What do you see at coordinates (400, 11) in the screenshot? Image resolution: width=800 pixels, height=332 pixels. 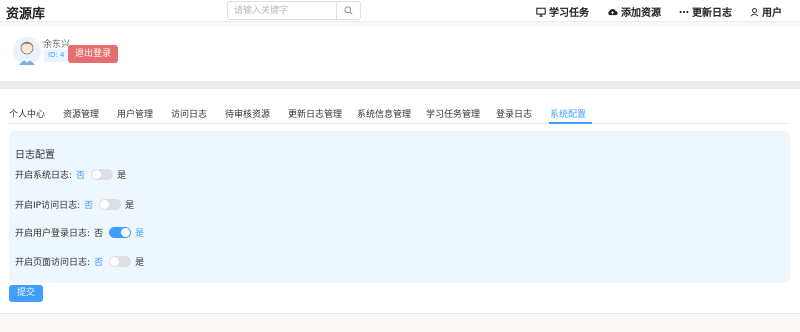 I see `top-navbar: 资源库 学习任务 添加资源` at bounding box center [400, 11].